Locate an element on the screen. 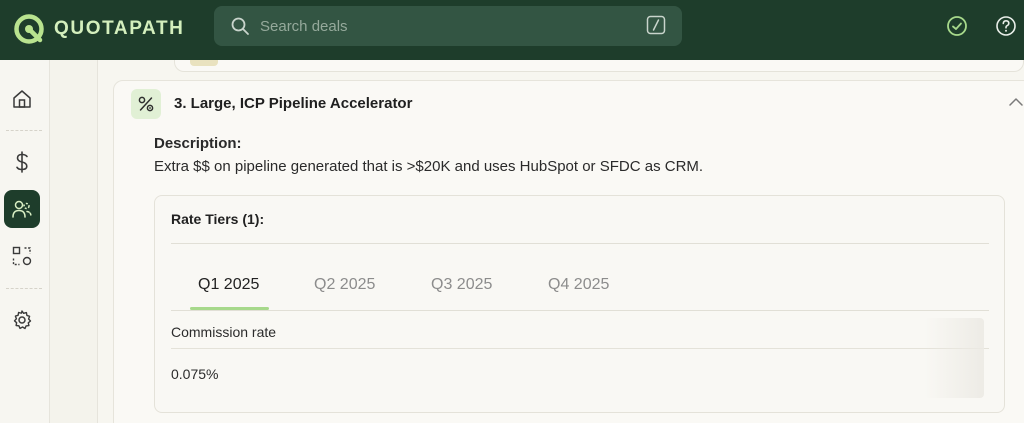  nav-home is located at coordinates (22, 99).